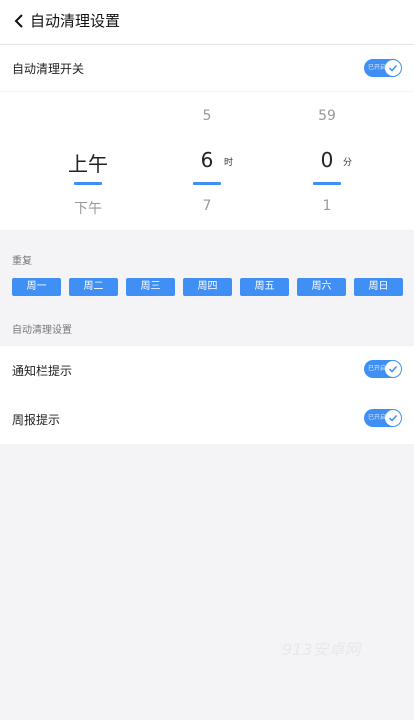 The width and height of the screenshot is (414, 720). What do you see at coordinates (207, 22) in the screenshot?
I see `app-header: 自动清理设置` at bounding box center [207, 22].